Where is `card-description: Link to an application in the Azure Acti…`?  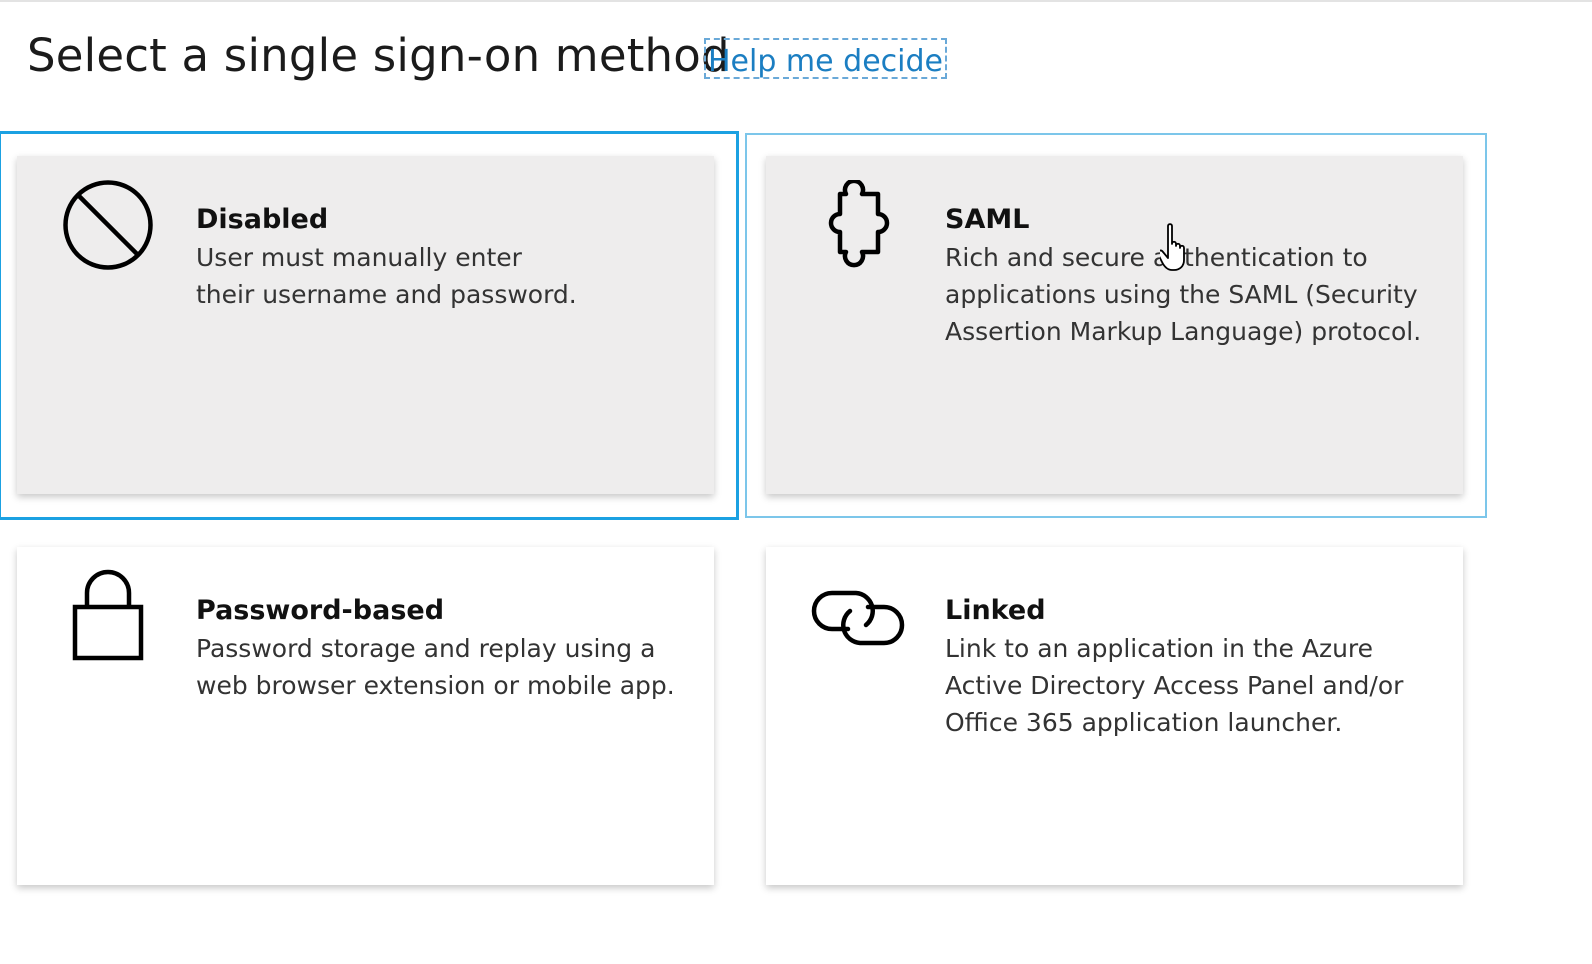 card-description: Link to an application in the Azure Acti… is located at coordinates (1174, 685).